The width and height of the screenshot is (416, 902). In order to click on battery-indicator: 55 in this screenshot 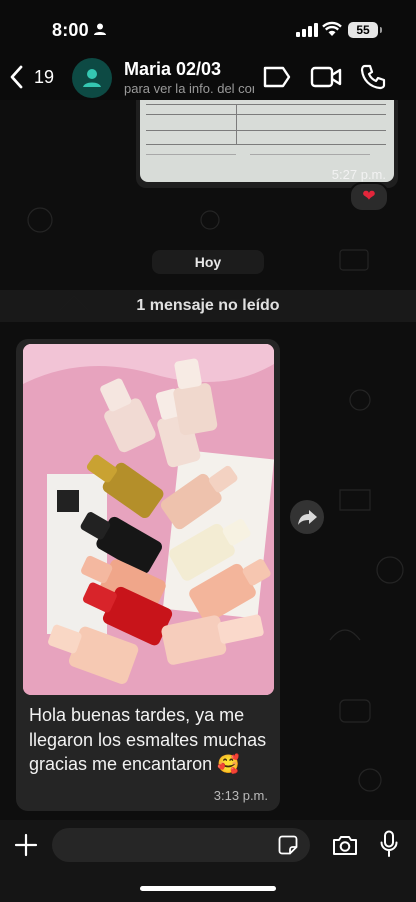, I will do `click(363, 30)`.